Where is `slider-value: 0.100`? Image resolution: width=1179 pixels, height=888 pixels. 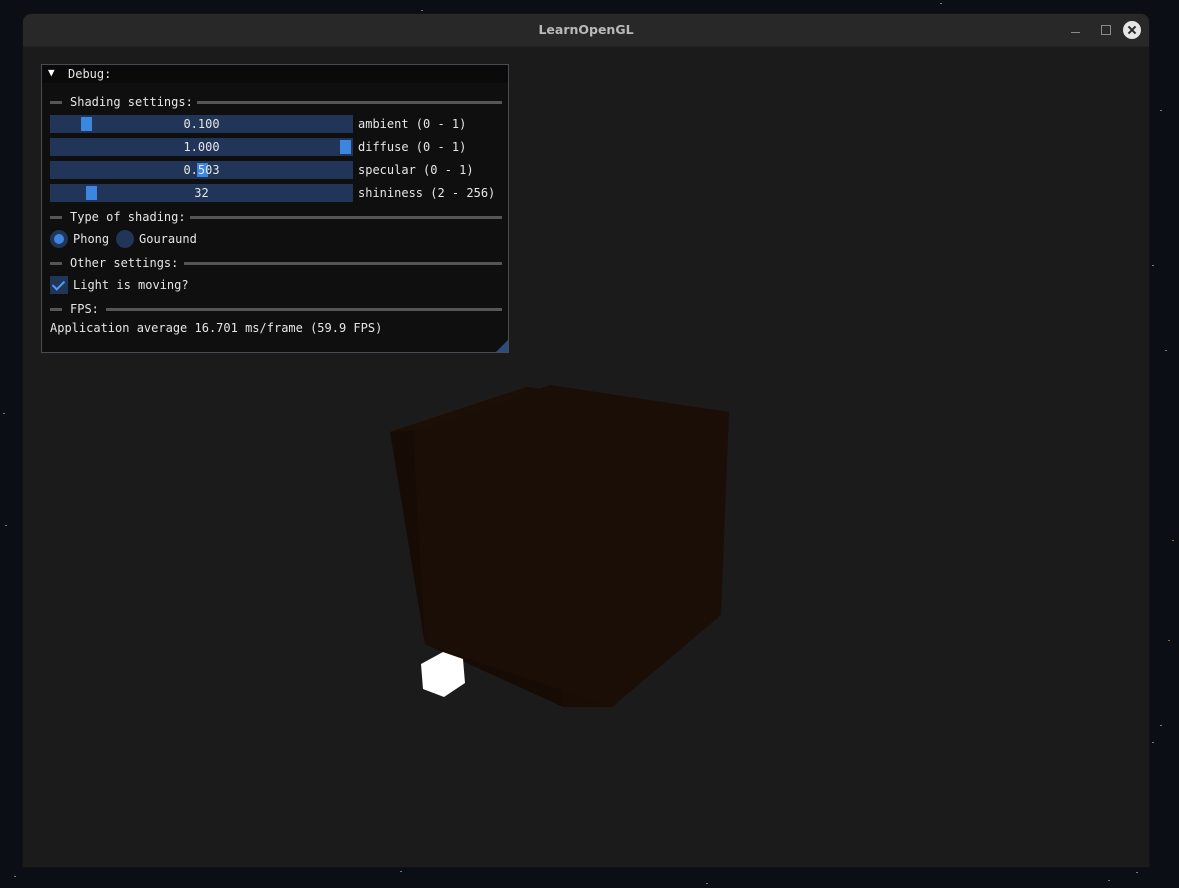
slider-value: 0.100 is located at coordinates (201, 124).